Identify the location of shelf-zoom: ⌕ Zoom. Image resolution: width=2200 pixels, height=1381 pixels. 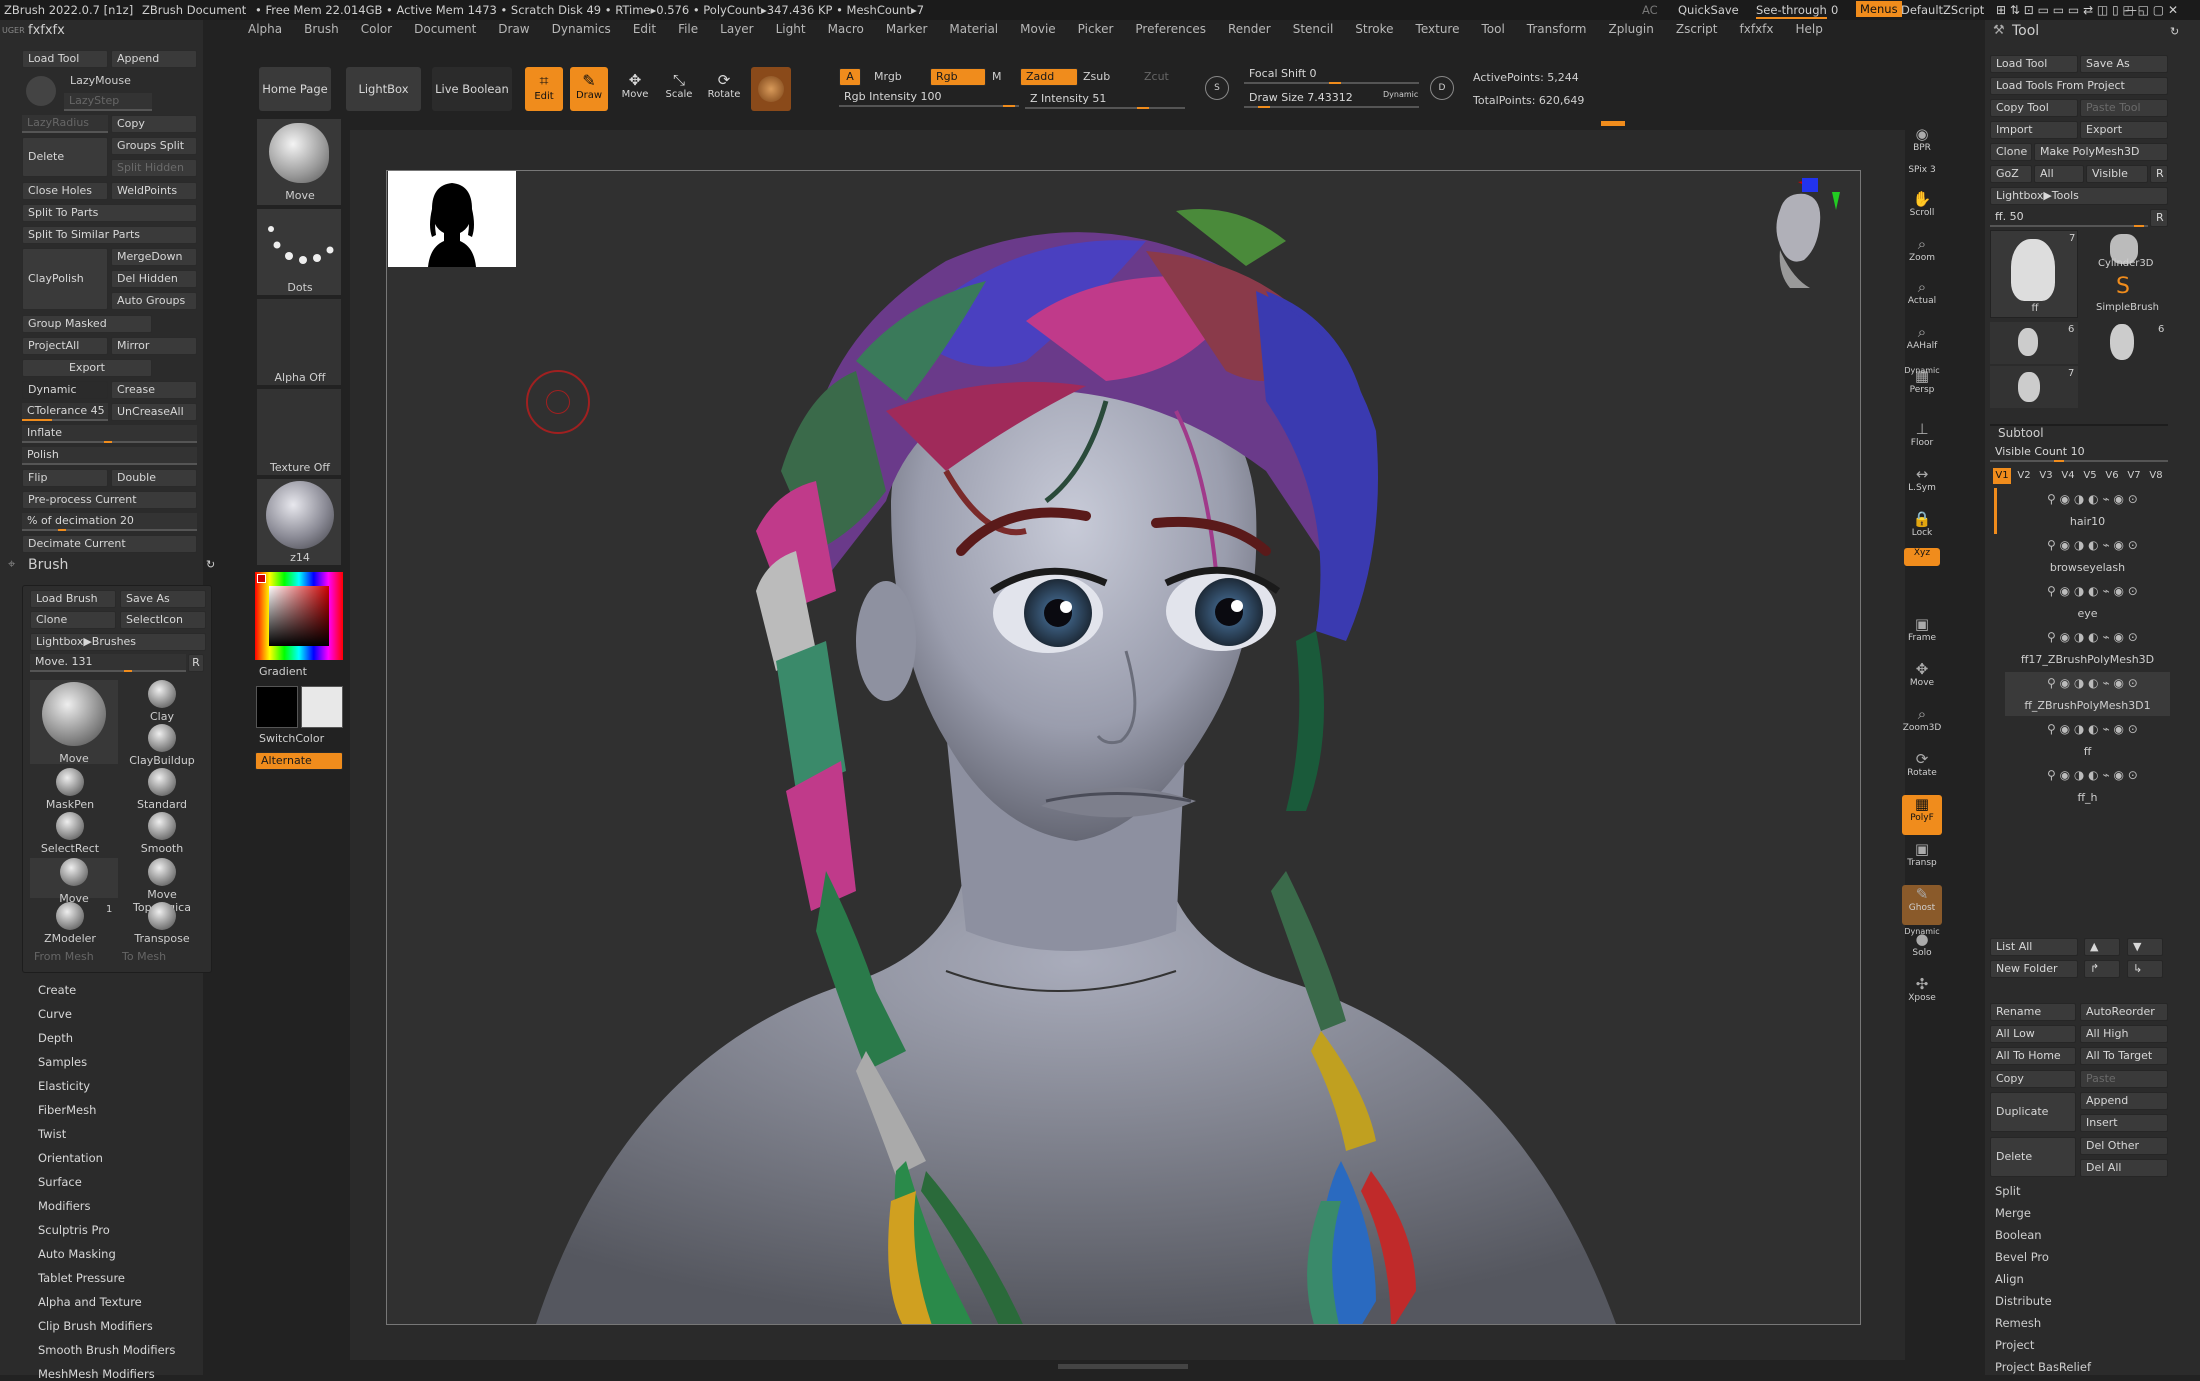
(1922, 255).